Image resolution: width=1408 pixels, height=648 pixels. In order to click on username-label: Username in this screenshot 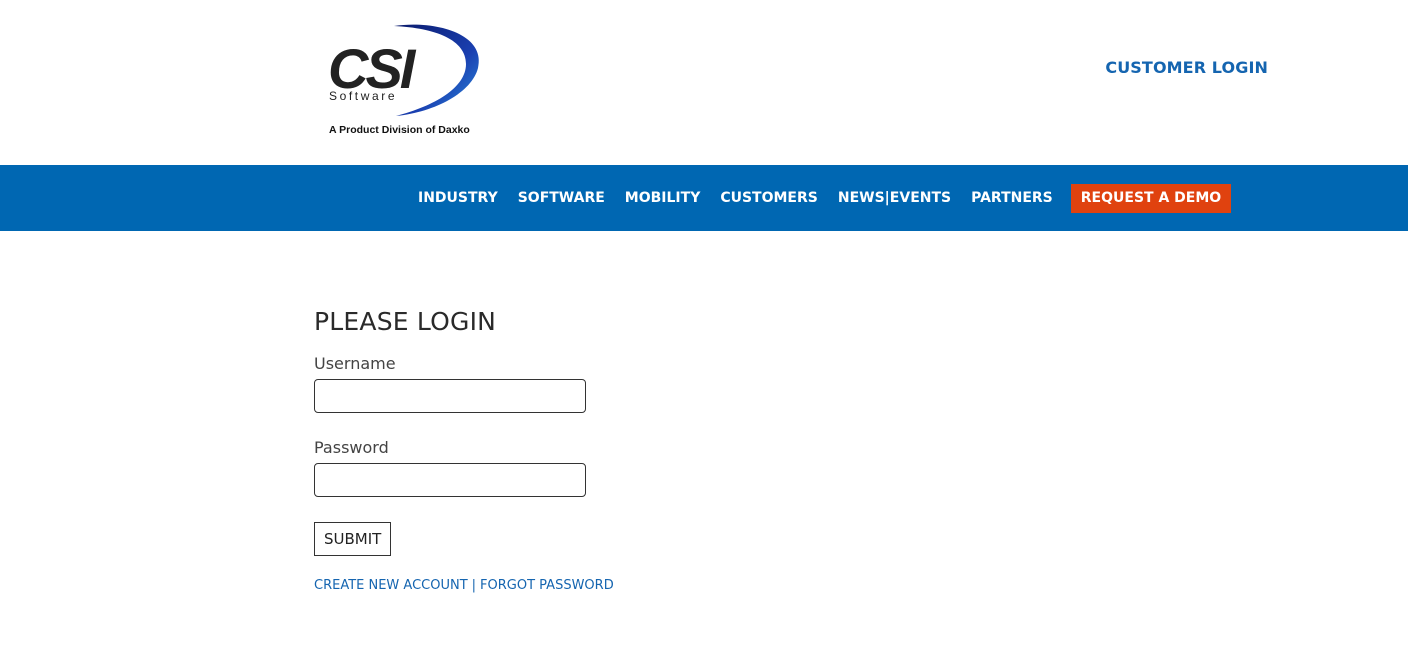, I will do `click(355, 363)`.